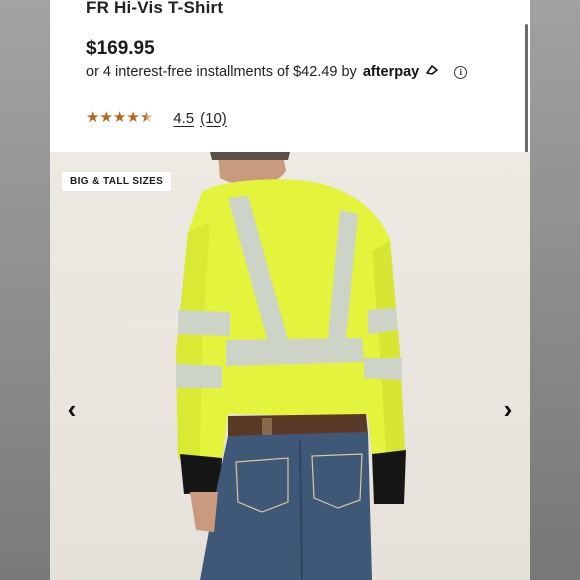  I want to click on afterpay-logo: afterpay, so click(391, 72).